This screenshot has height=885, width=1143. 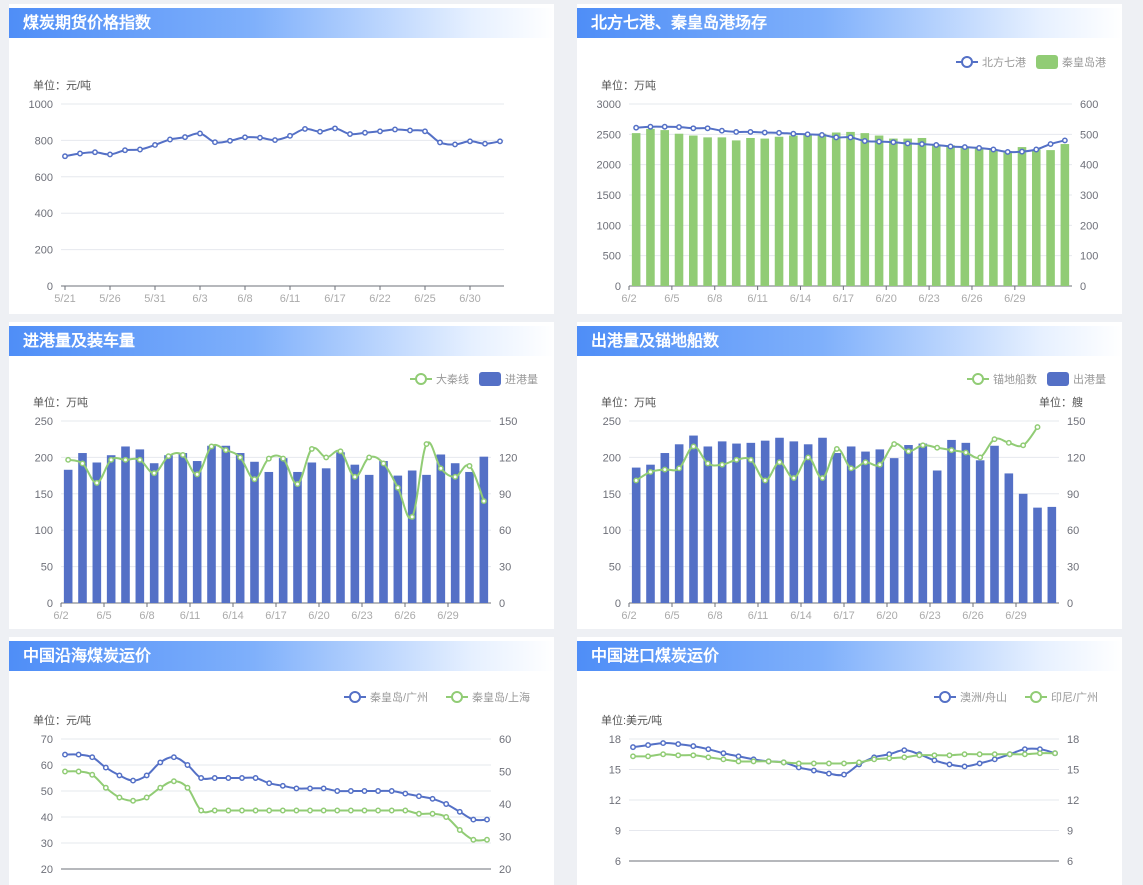 I want to click on y2-tick-label: 60, so click(x=1073, y=531).